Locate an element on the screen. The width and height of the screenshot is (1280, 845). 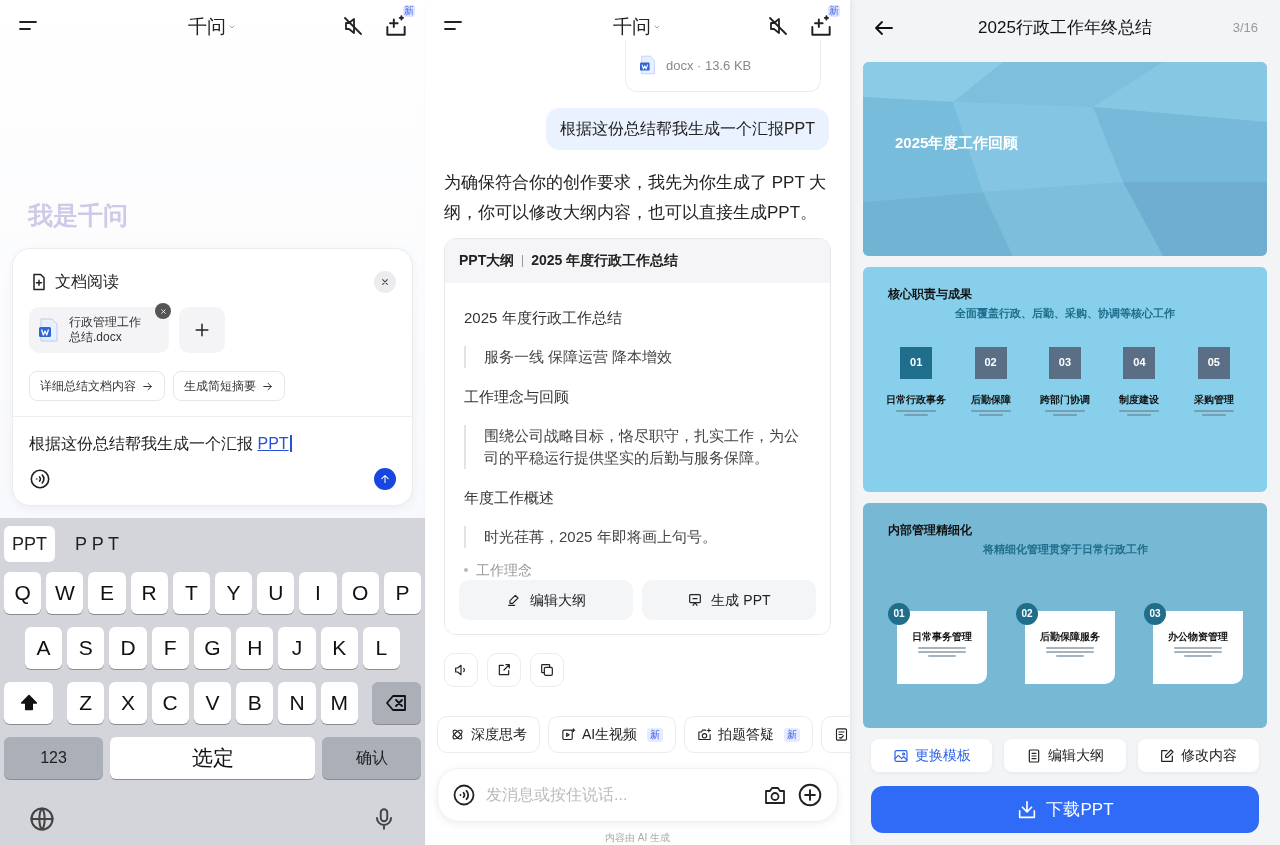
candidate-word: P P T is located at coordinates (97, 544).